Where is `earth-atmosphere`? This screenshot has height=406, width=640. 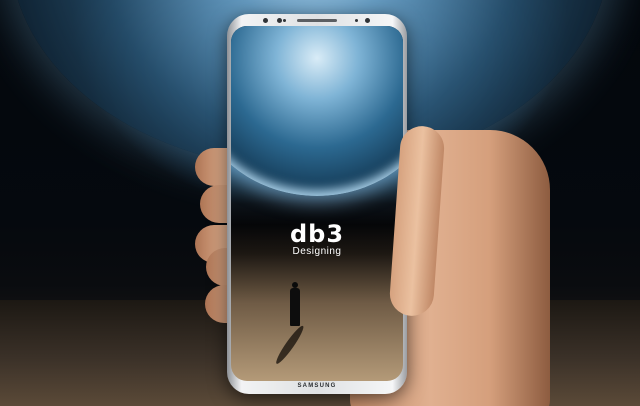 earth-atmosphere is located at coordinates (317, 111).